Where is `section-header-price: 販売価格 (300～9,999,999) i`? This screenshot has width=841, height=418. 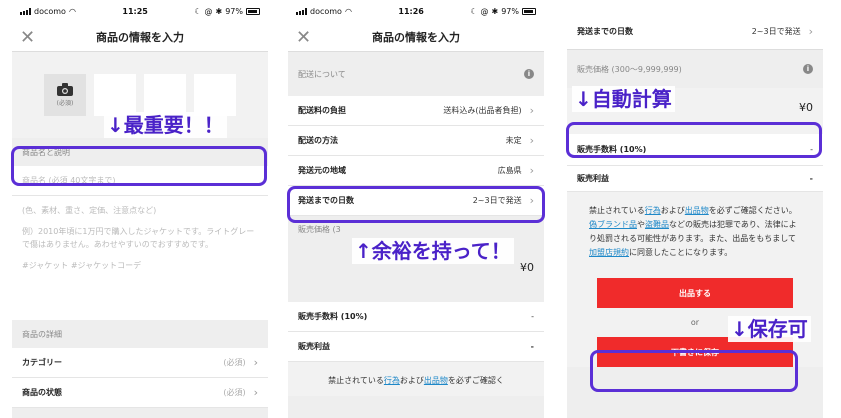
section-header-price: 販売価格 (300～9,999,999) i is located at coordinates (695, 69).